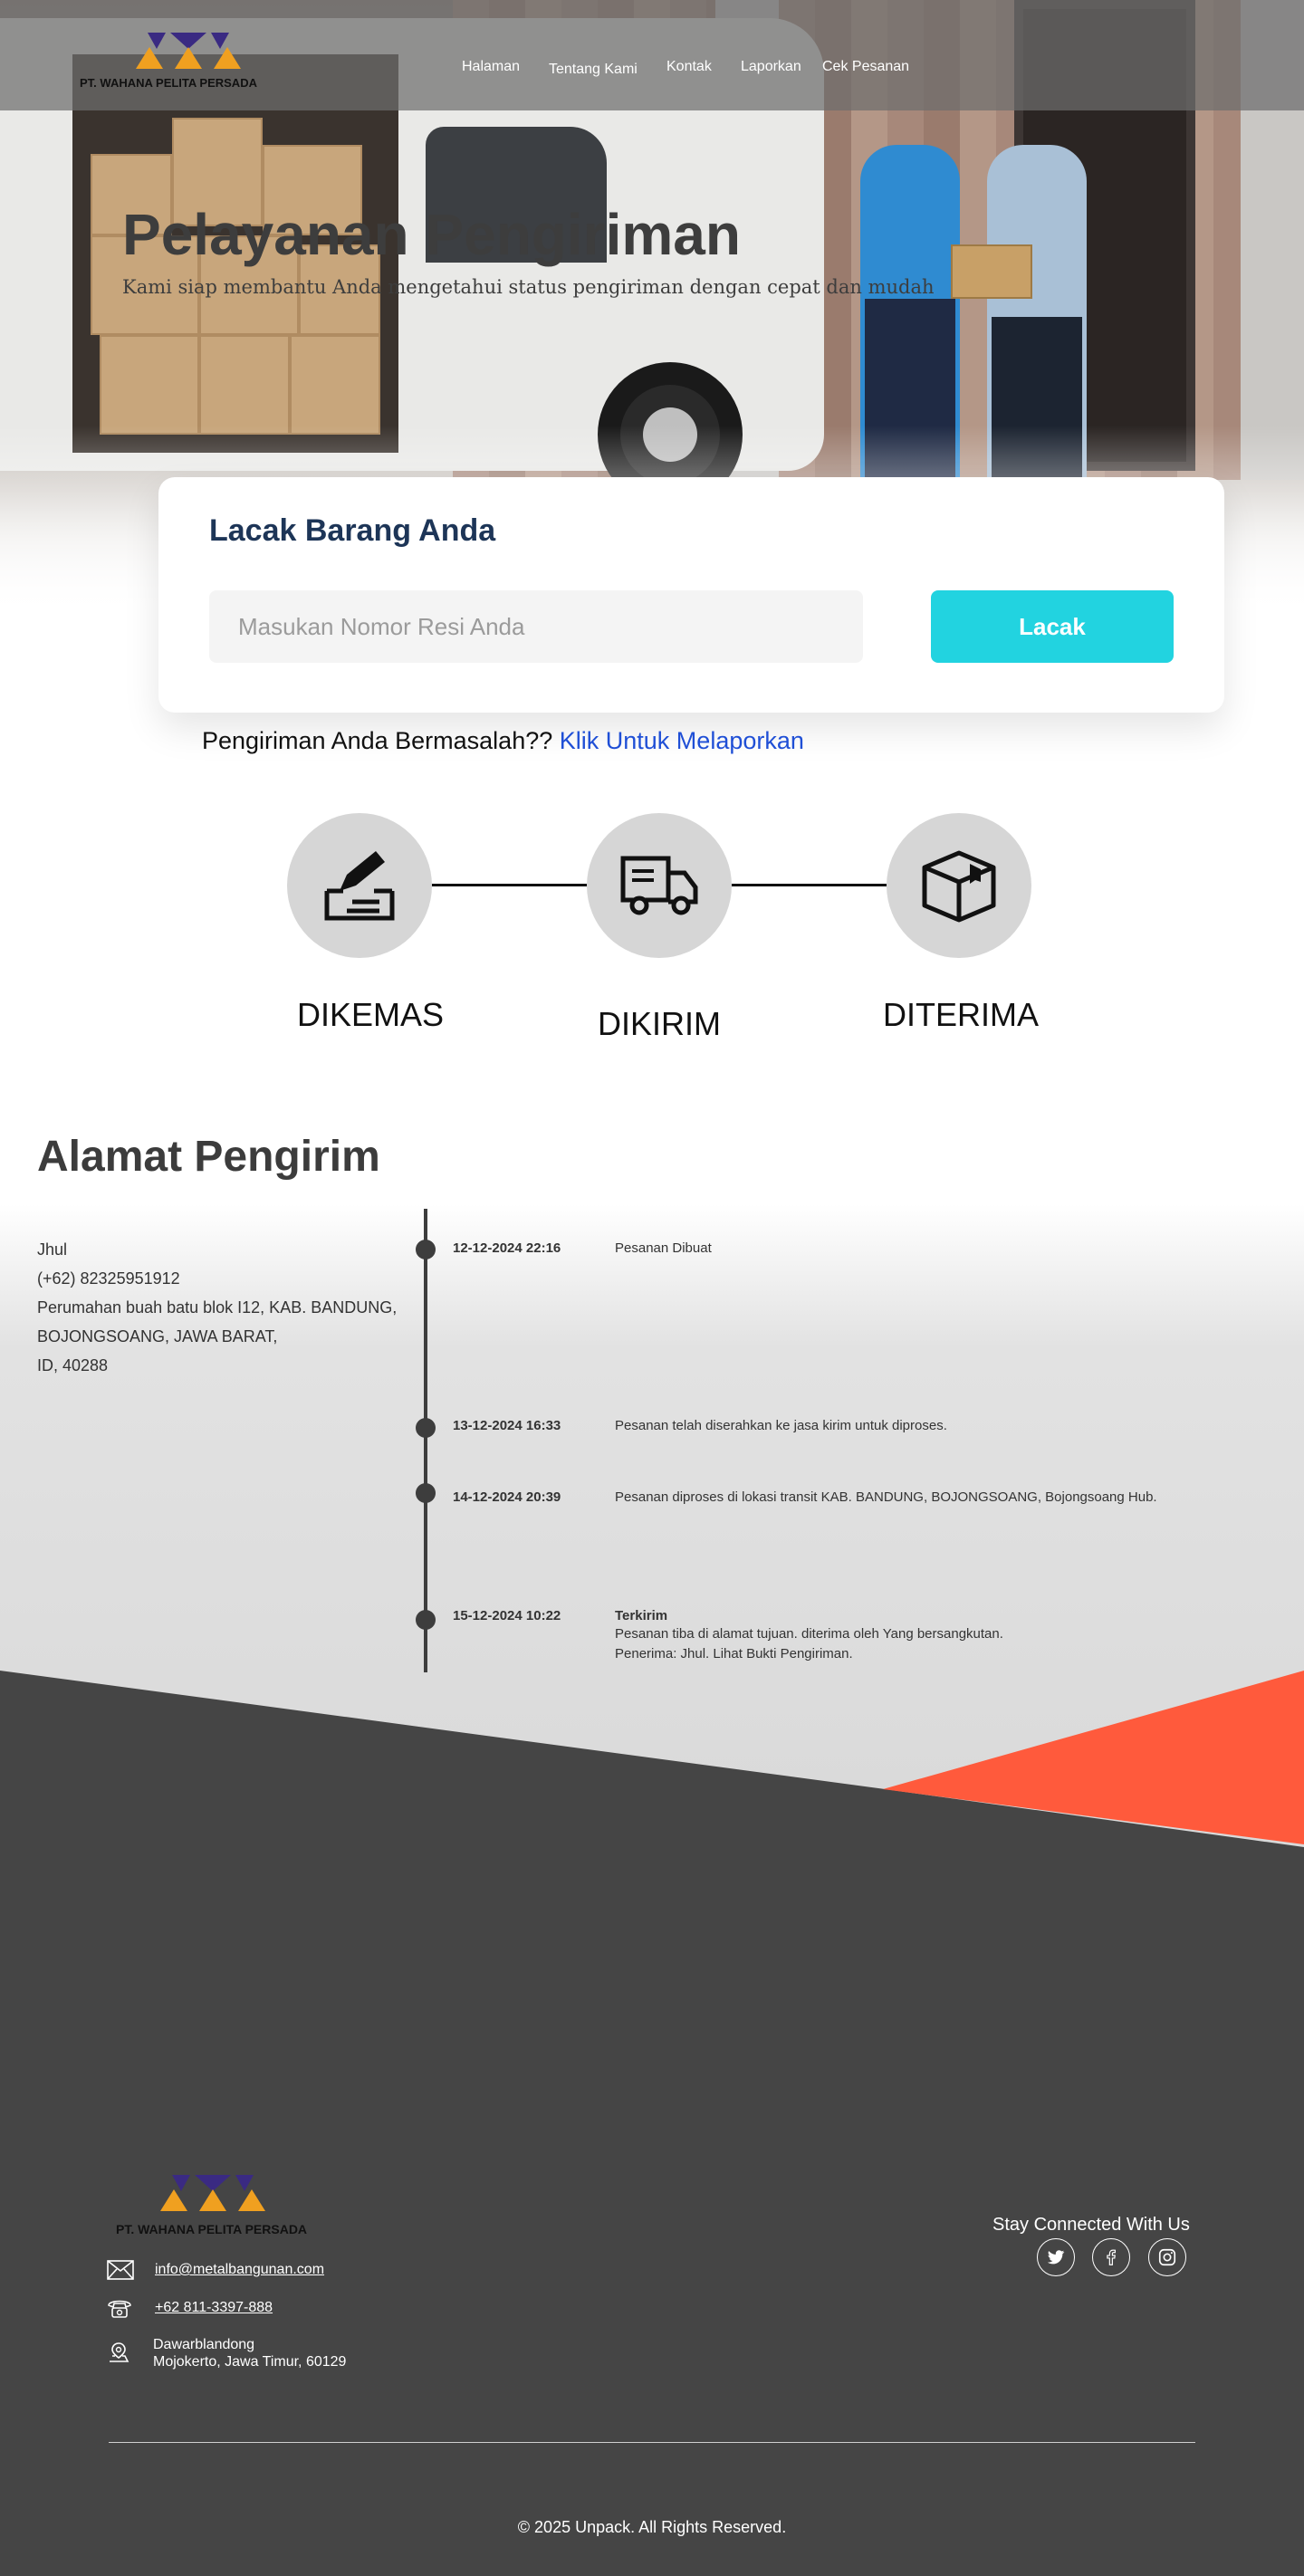 This screenshot has height=2576, width=1304. I want to click on instagram-icon, so click(1167, 2257).